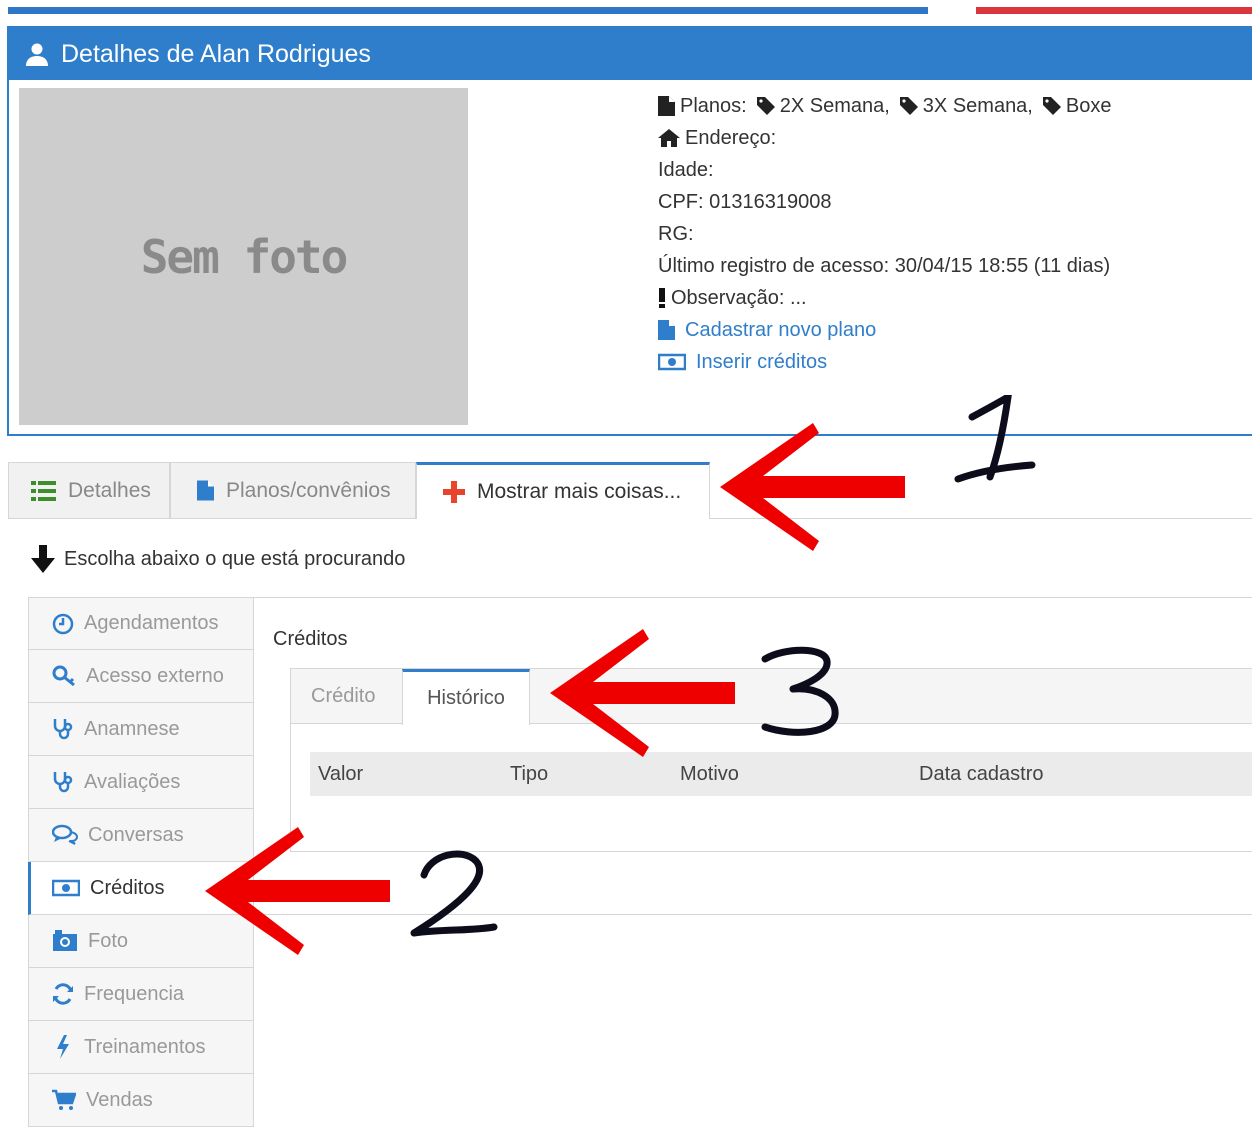 This screenshot has width=1252, height=1146. I want to click on section-title: Créditos, so click(310, 639).